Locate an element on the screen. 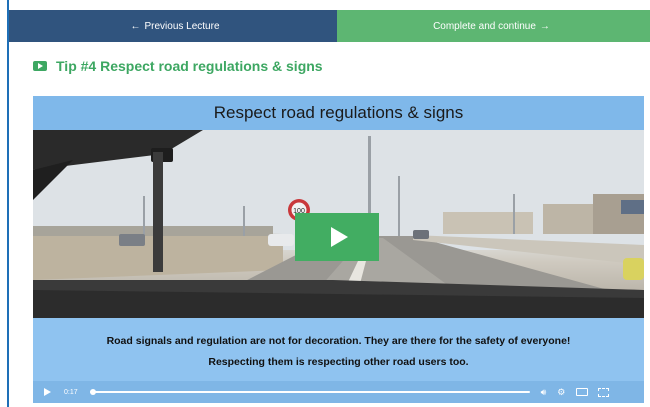 Image resolution: width=650 pixels, height=407 pixels. video-progress-knob is located at coordinates (92, 392).